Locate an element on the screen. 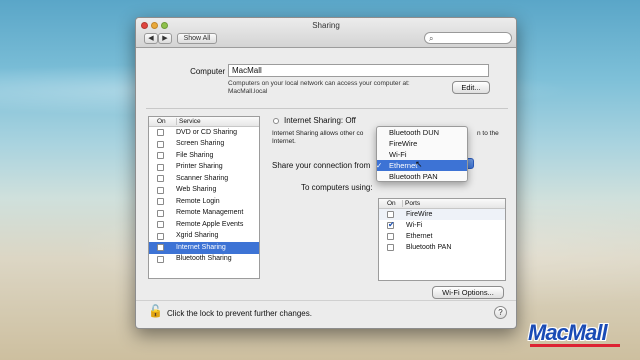  port-label: Wi-Fi is located at coordinates (414, 225).